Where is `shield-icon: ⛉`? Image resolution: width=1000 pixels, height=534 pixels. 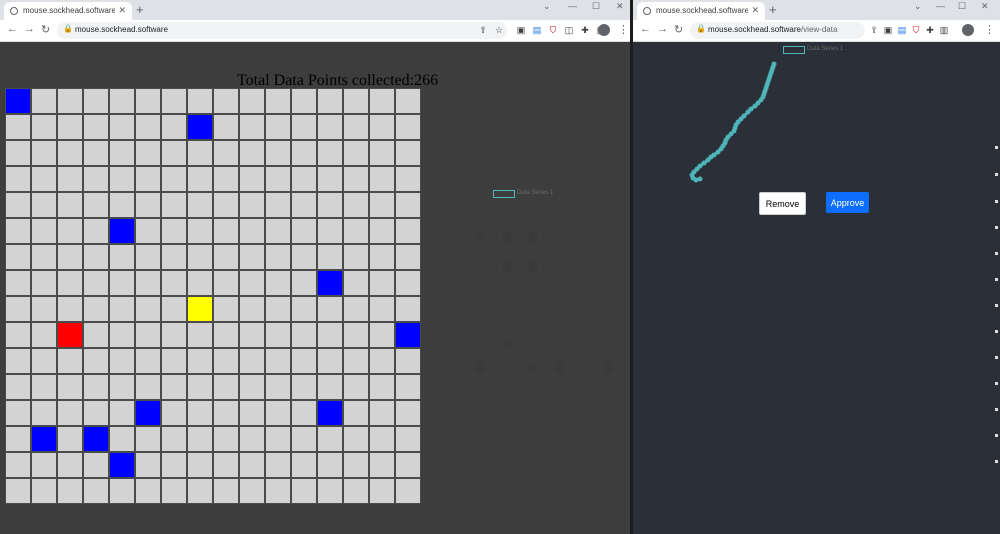 shield-icon: ⛉ is located at coordinates (916, 30).